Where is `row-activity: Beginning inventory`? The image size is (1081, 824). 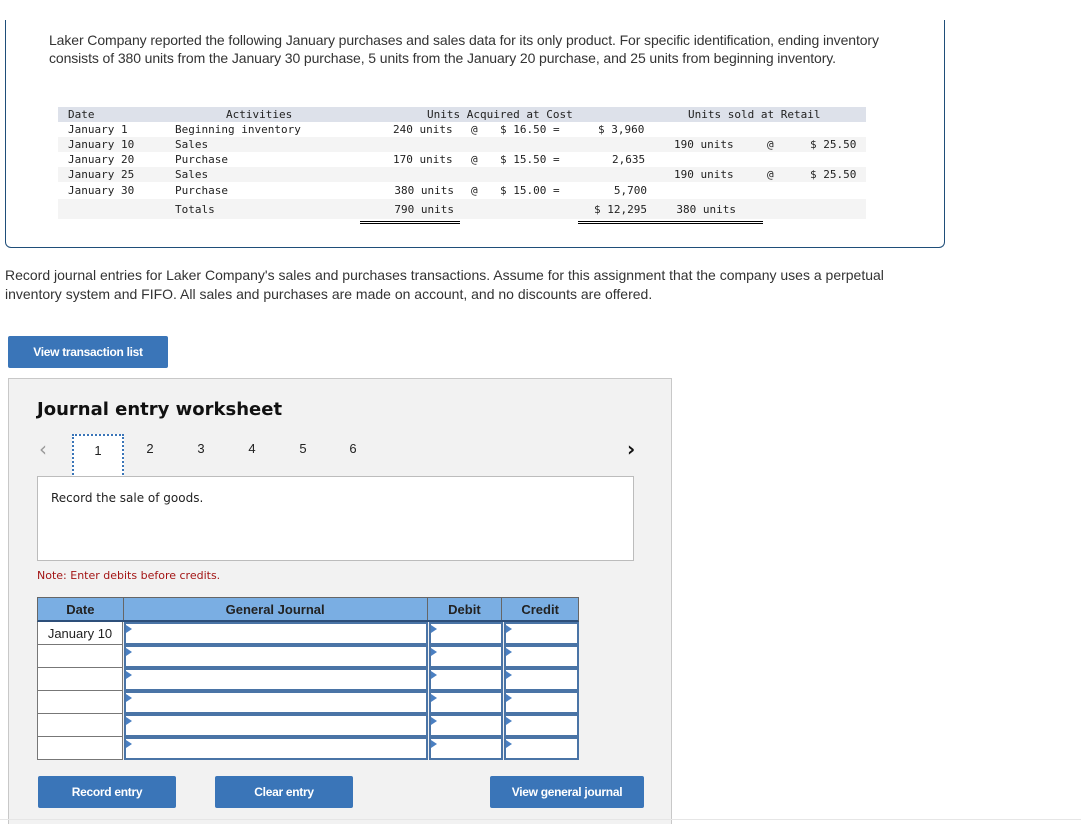 row-activity: Beginning inventory is located at coordinates (238, 129).